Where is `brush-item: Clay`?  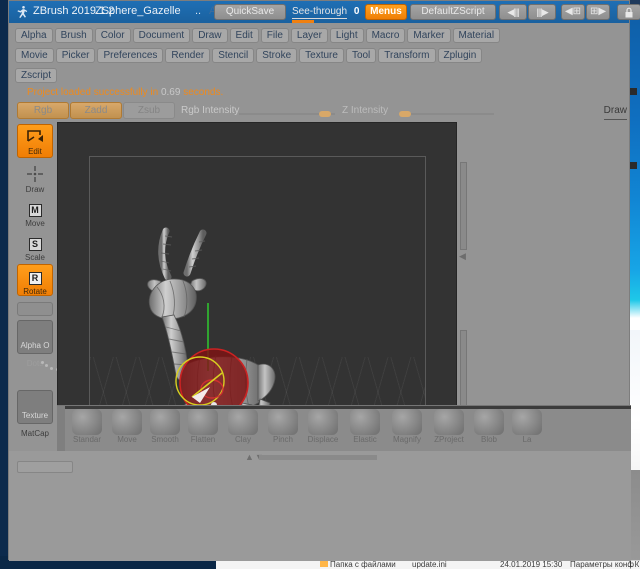
brush-item: Clay is located at coordinates (243, 426).